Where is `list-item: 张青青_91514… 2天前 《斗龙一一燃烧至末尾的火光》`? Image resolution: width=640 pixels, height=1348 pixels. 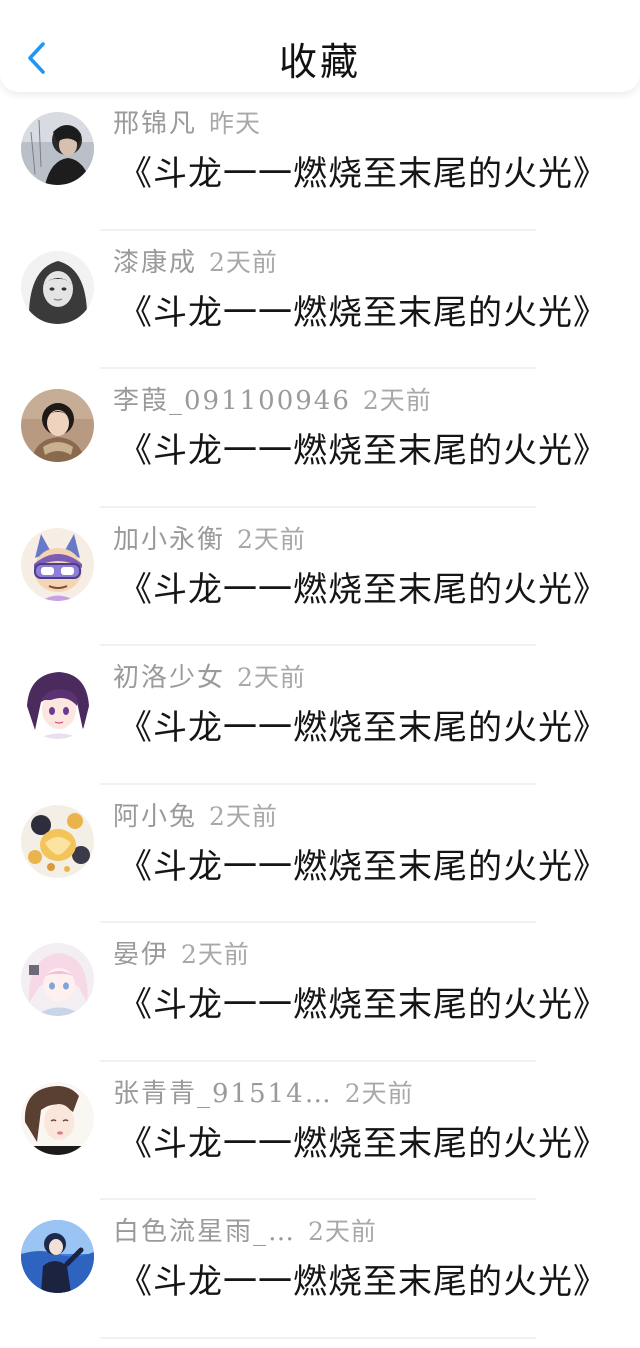 list-item: 张青青_91514… 2天前 《斗龙一一燃烧至末尾的火光》 is located at coordinates (320, 1131).